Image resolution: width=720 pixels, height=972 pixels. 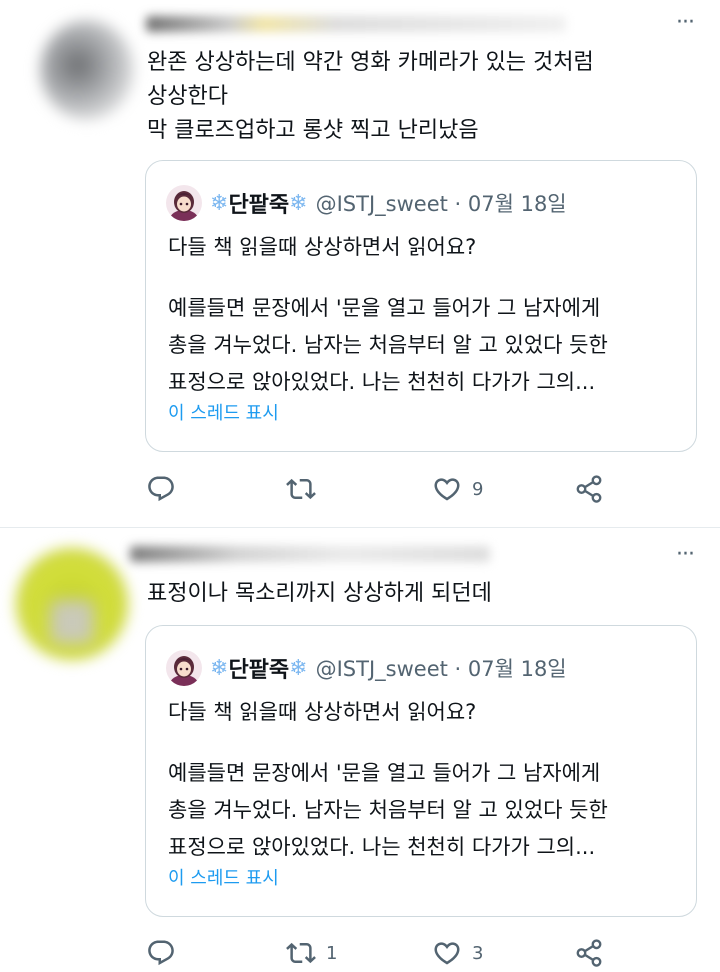 I want to click on tweet-text: 표정이나 목소리까지 상상하게 되던데, so click(x=417, y=594).